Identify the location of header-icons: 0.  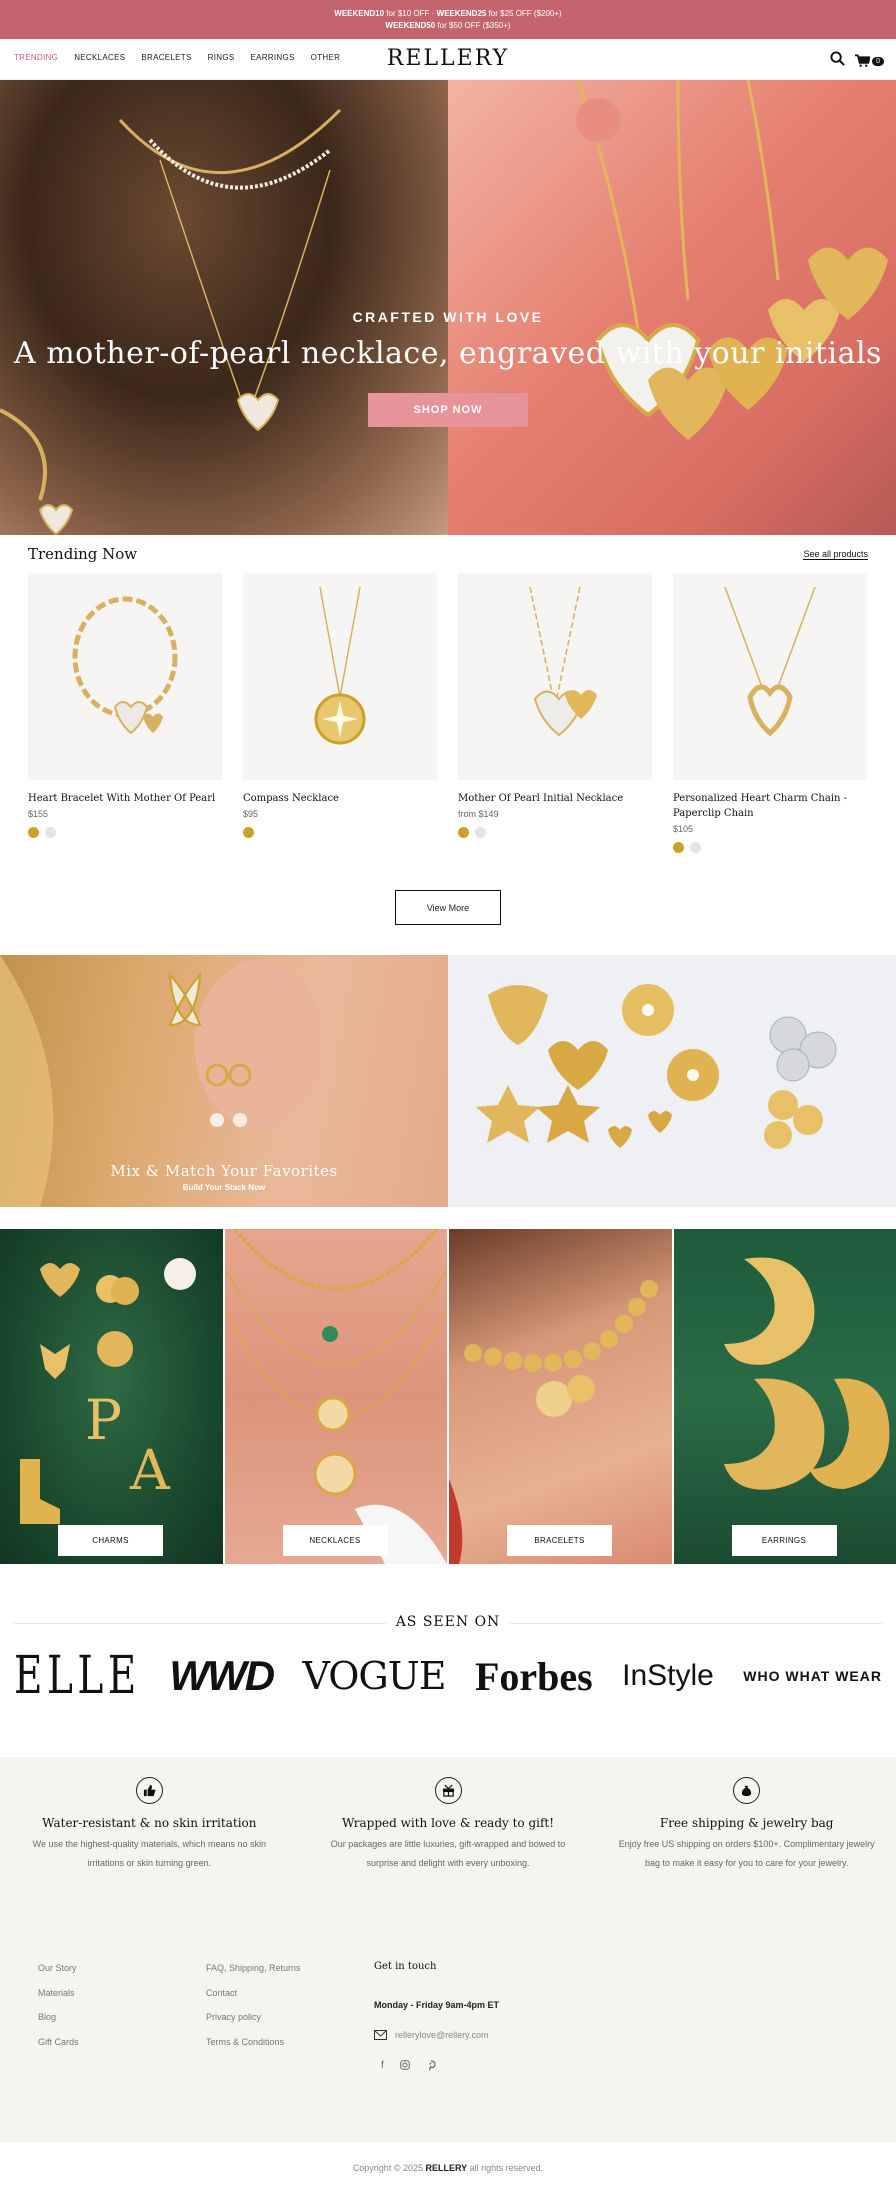
(857, 61).